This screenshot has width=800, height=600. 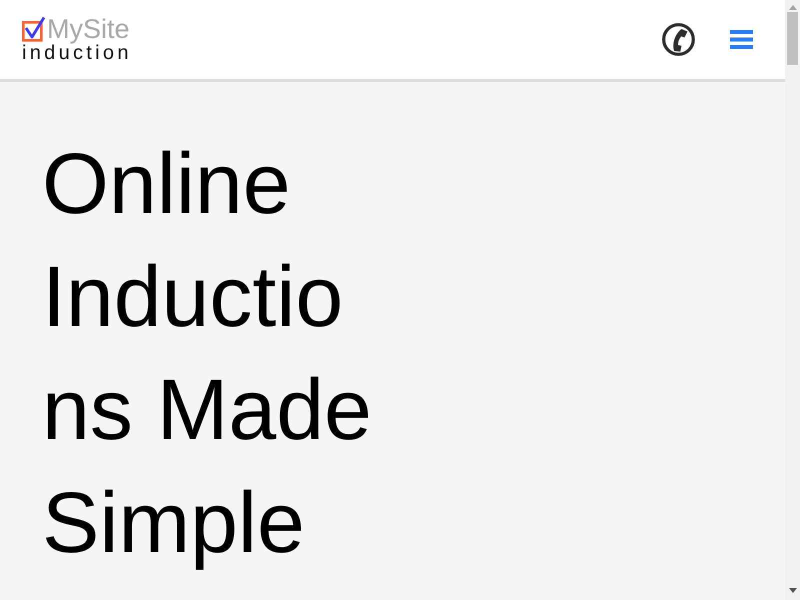 I want to click on down-triangle-icon, so click(x=792, y=590).